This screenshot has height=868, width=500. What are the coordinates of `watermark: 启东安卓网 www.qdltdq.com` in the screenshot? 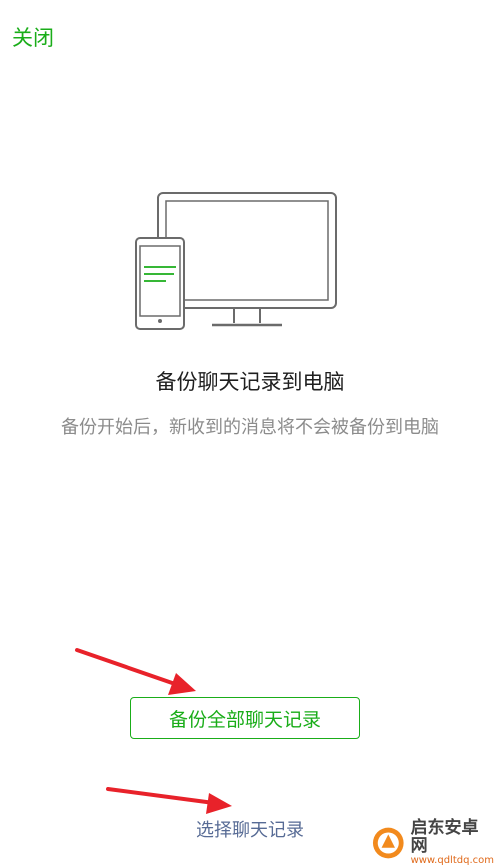 It's located at (433, 841).